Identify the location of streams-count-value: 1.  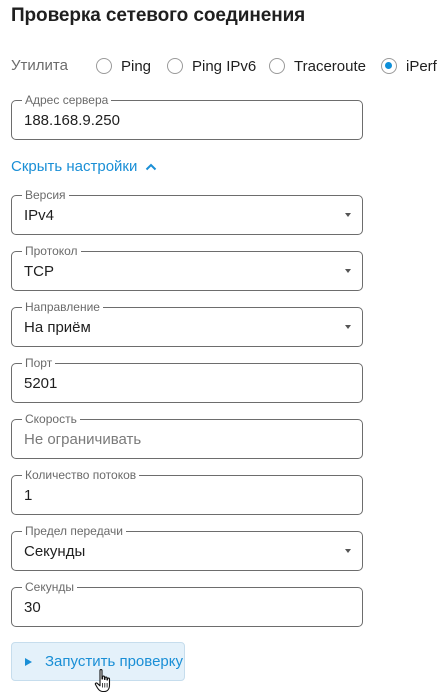
(28, 495).